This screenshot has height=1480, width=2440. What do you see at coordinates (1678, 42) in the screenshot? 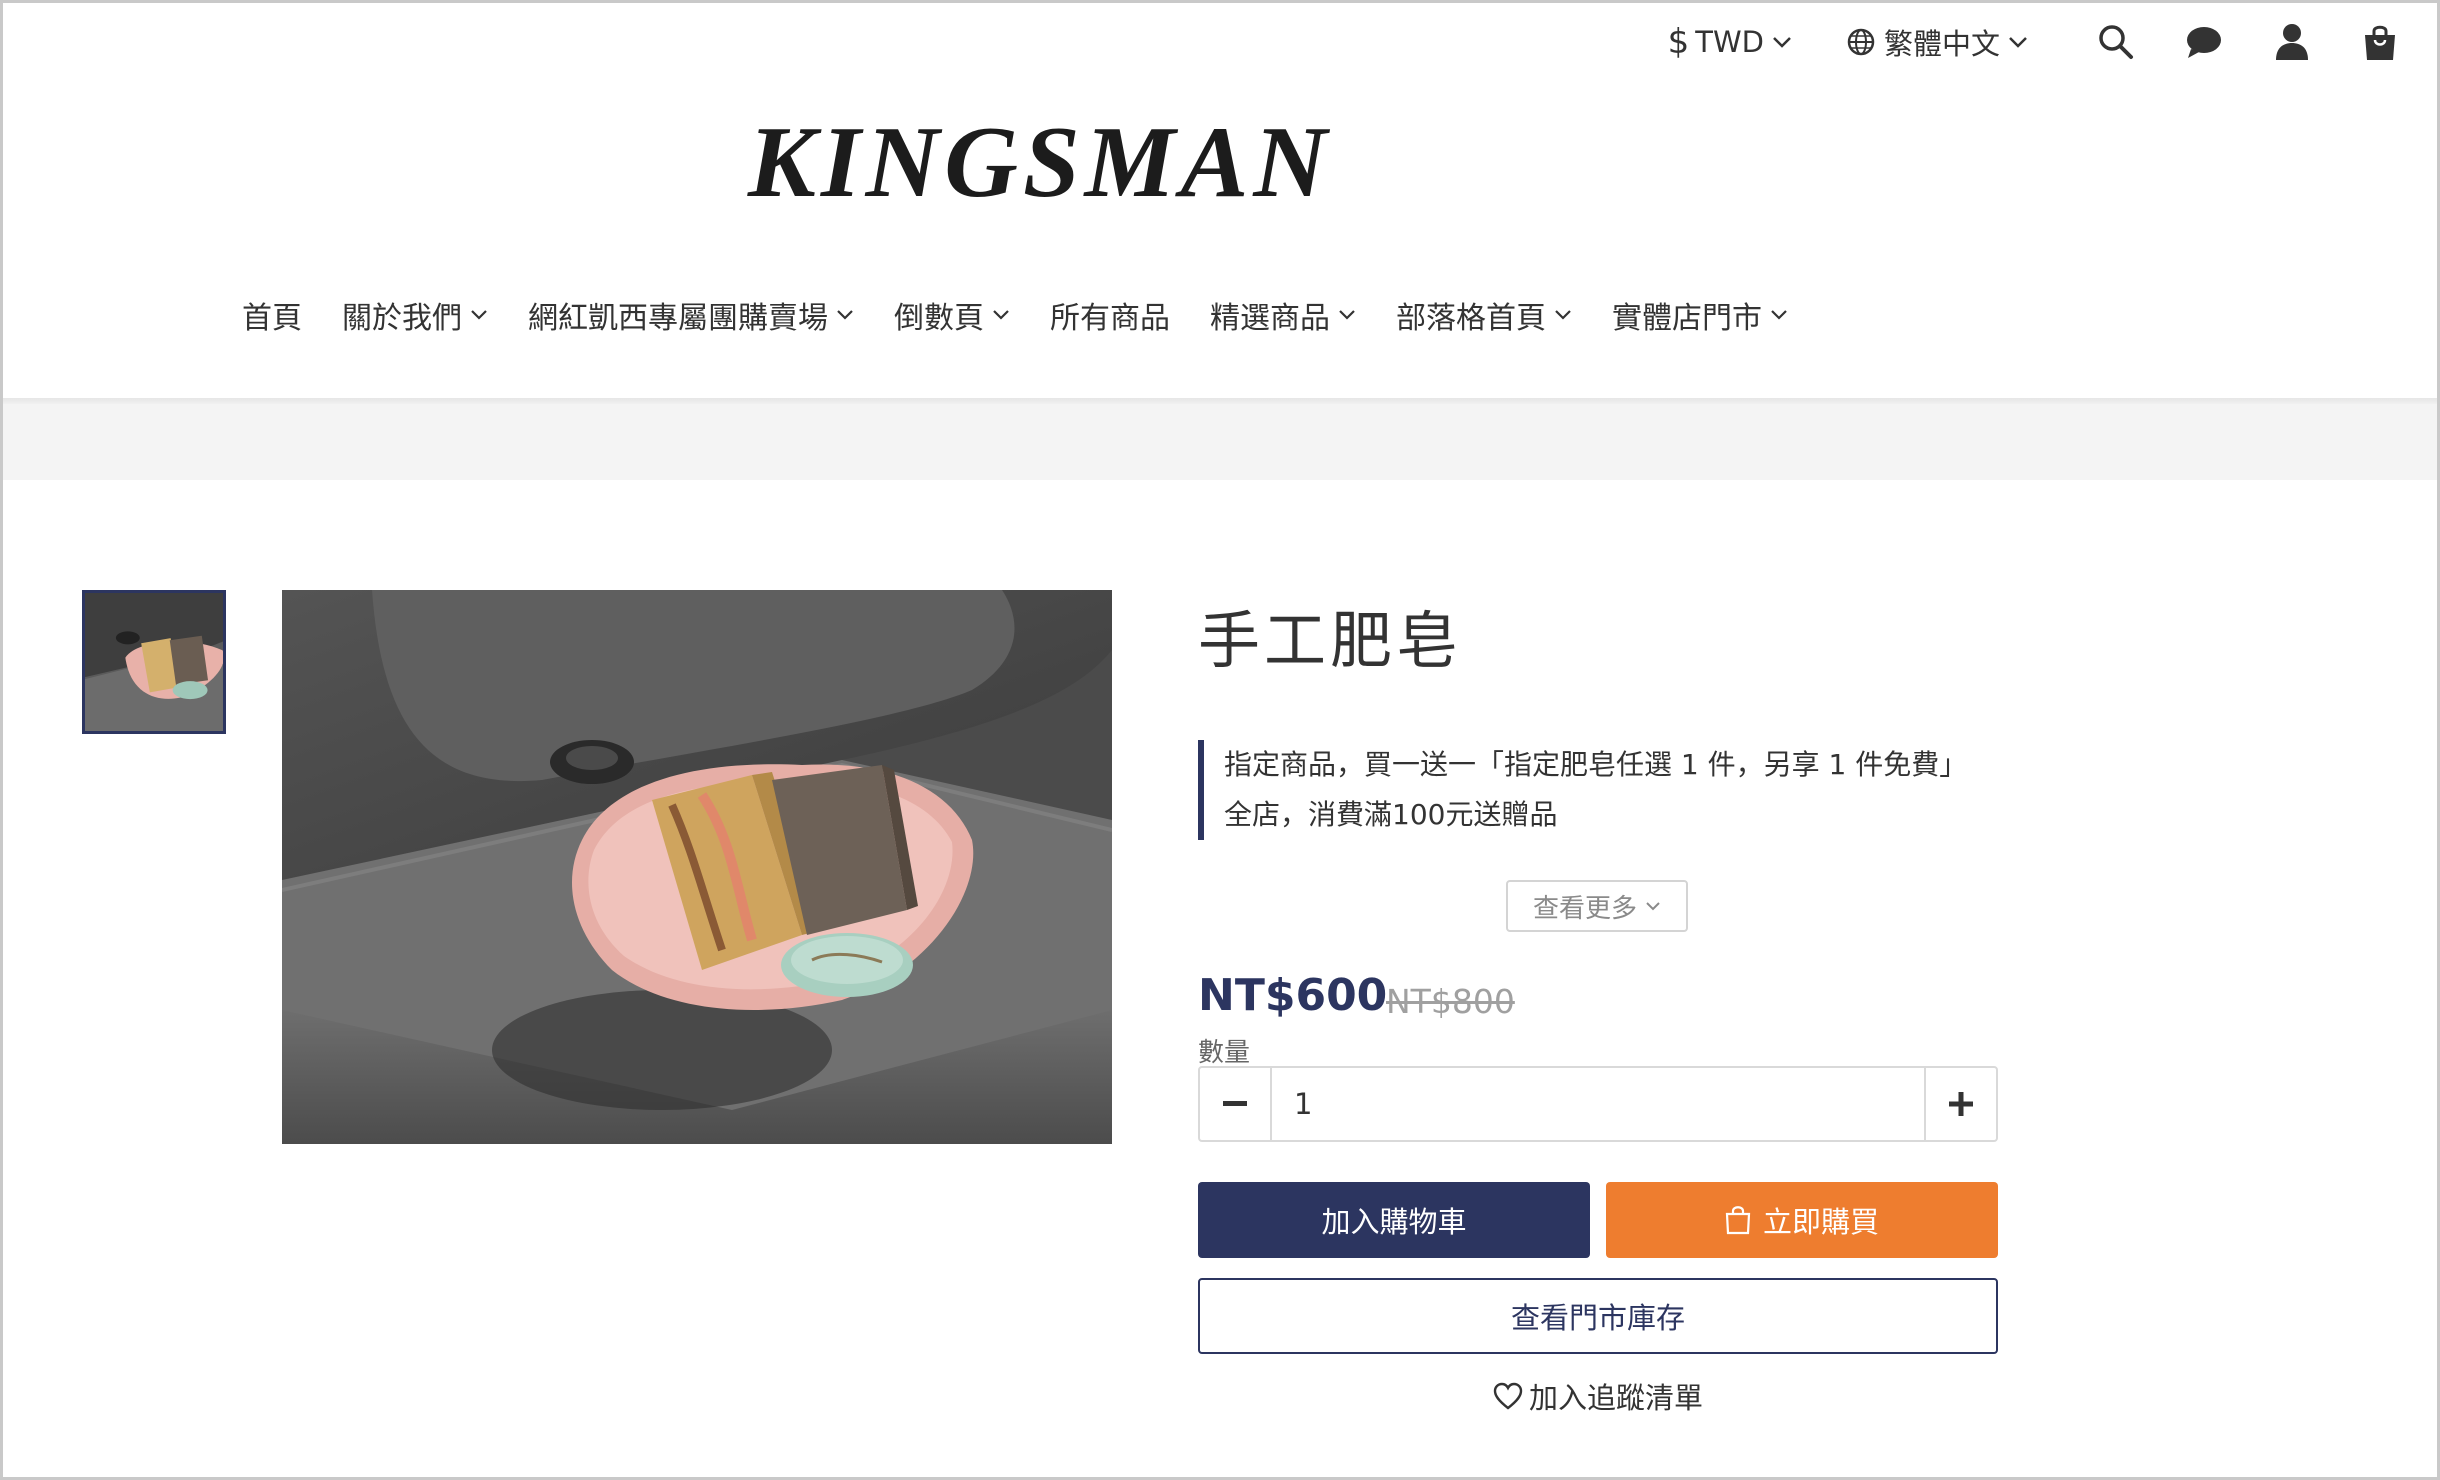
I see `currency-symbol: $` at bounding box center [1678, 42].